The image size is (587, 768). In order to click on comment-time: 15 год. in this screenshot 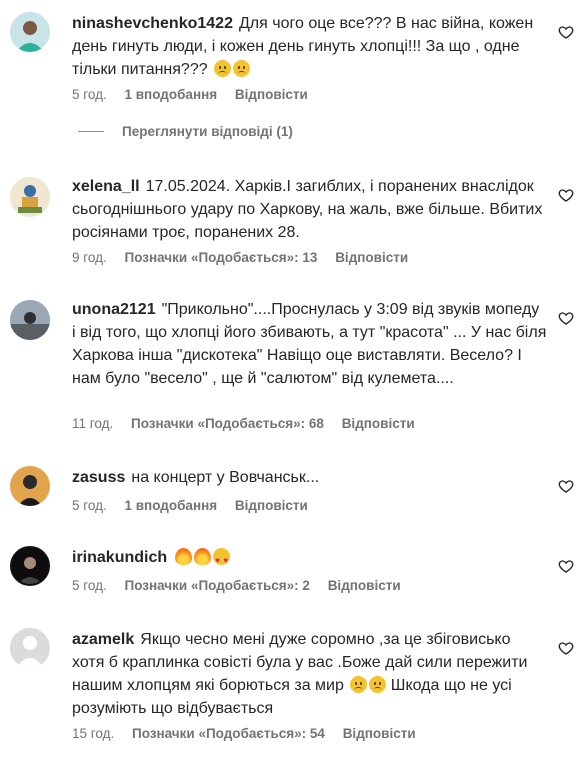, I will do `click(93, 733)`.